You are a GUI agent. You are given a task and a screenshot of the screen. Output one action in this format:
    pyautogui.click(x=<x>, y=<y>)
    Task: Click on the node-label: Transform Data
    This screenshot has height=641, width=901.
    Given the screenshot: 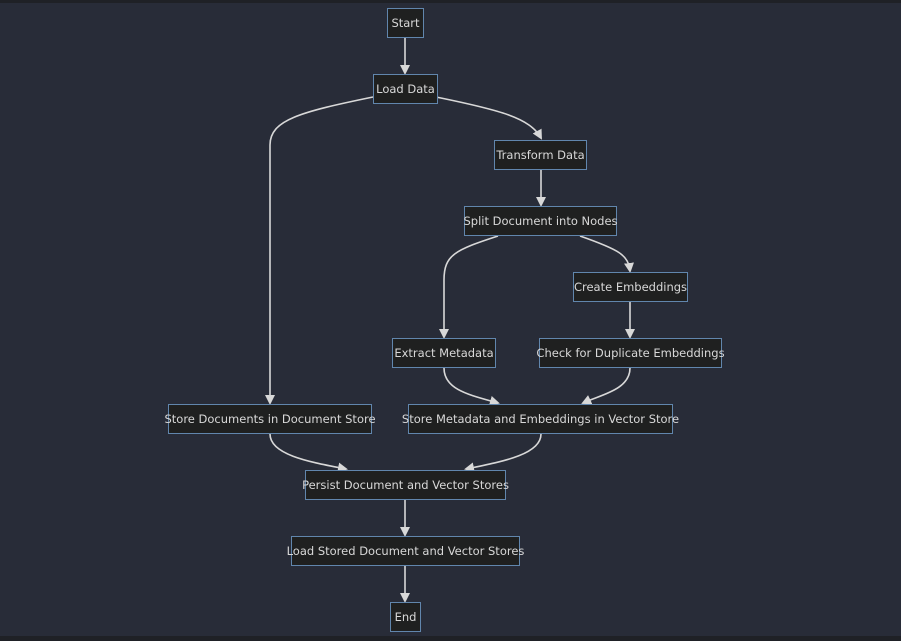 What is the action you would take?
    pyautogui.click(x=540, y=155)
    